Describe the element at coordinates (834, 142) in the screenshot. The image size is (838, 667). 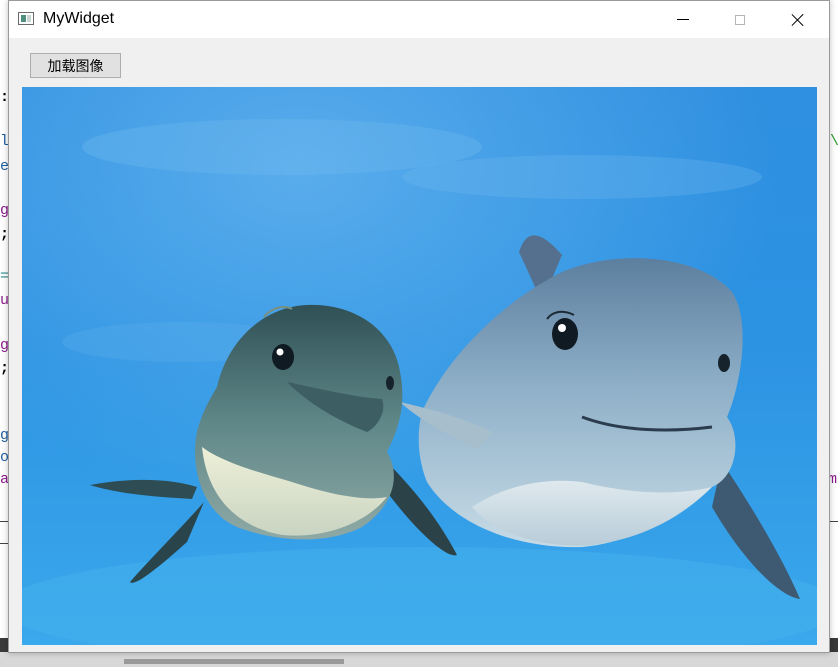
I see `code-fragment: \` at that location.